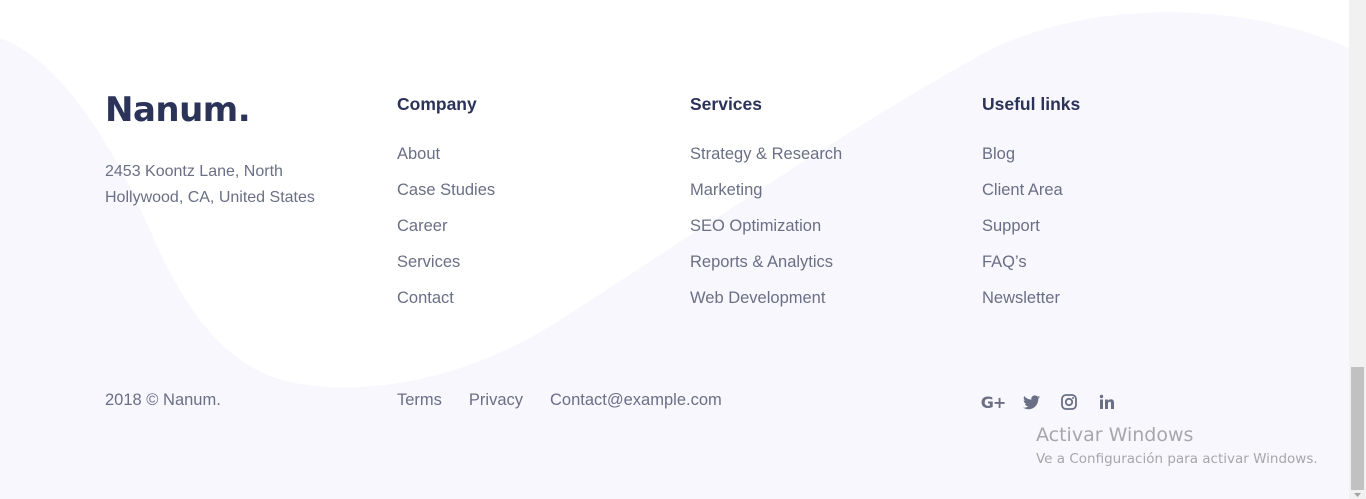 Image resolution: width=1366 pixels, height=499 pixels. What do you see at coordinates (998, 154) in the screenshot?
I see `blog-link: Blog` at bounding box center [998, 154].